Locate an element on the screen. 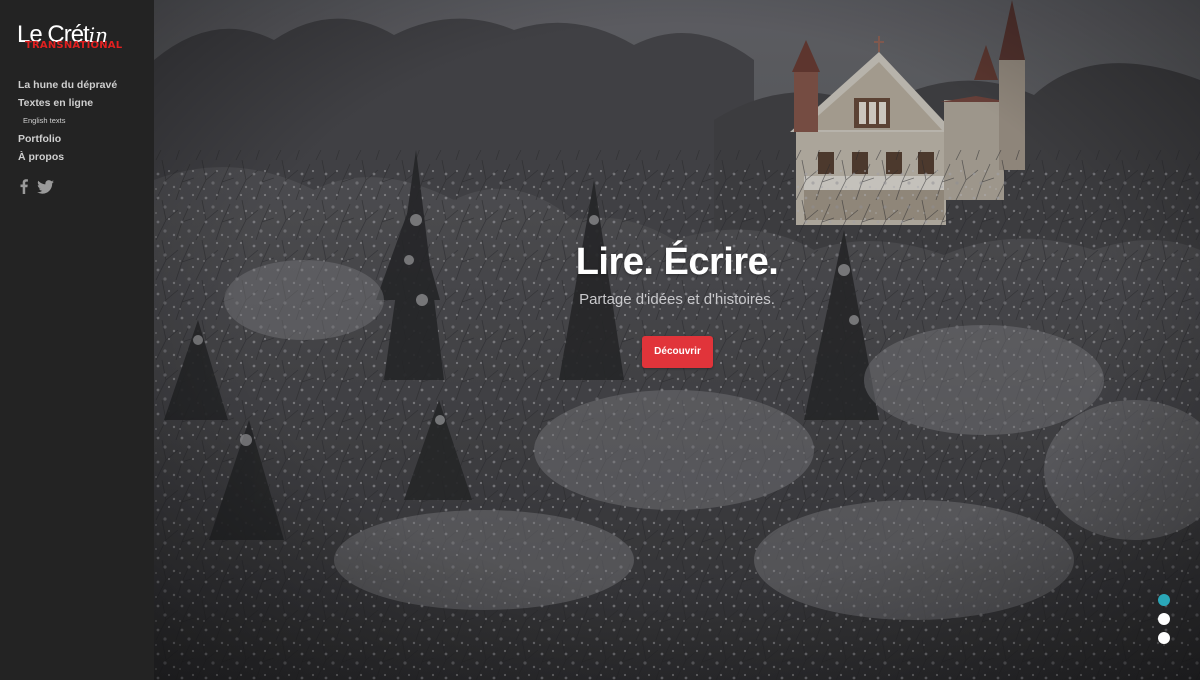 The width and height of the screenshot is (1200, 680). logo-tagline: TRANSNATIONAL is located at coordinates (74, 45).